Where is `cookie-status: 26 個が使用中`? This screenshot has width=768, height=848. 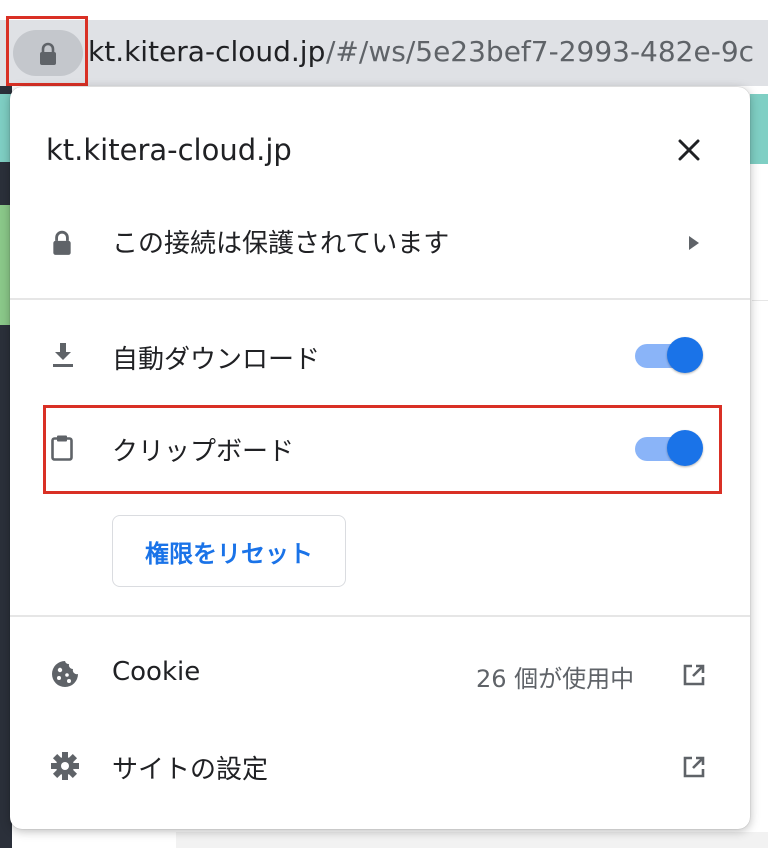
cookie-status: 26 個が使用中 is located at coordinates (555, 679).